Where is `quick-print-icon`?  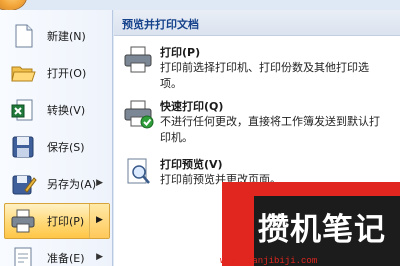 quick-print-icon is located at coordinates (138, 114).